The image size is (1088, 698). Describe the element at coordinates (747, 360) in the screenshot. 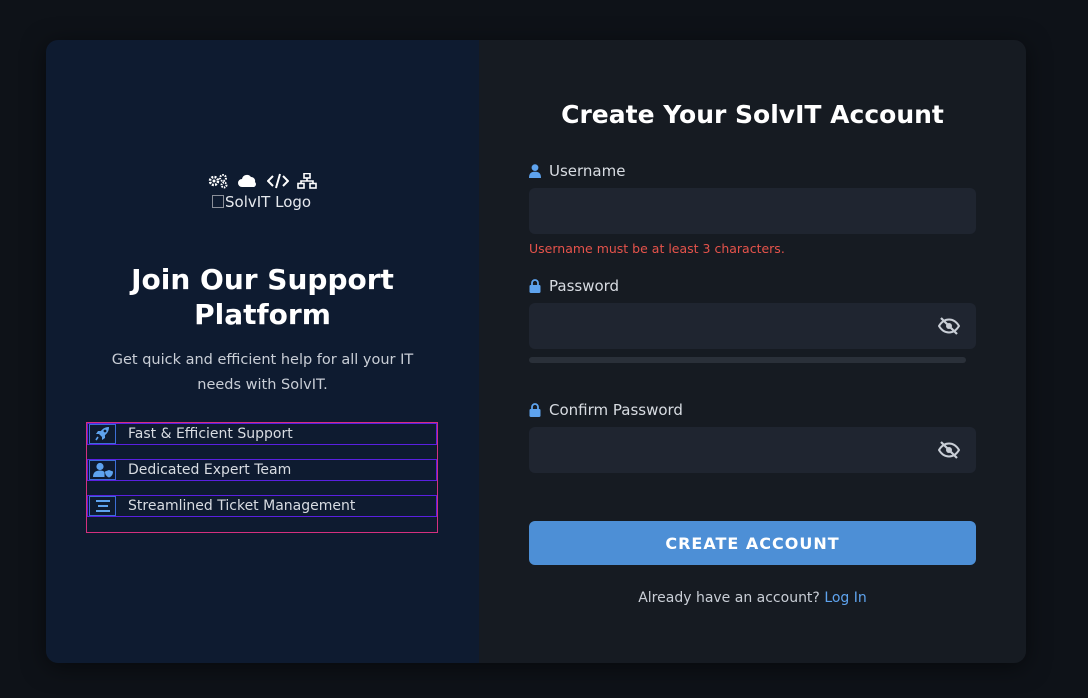

I see `password-strength-bar` at that location.